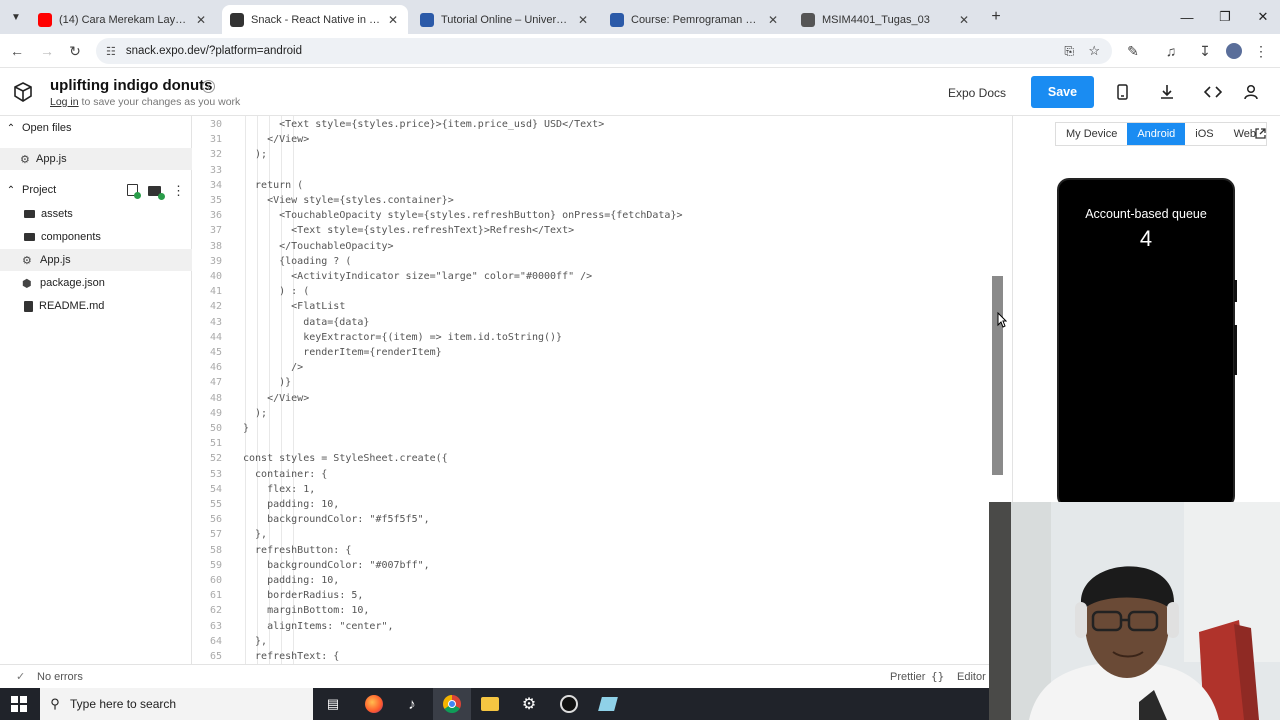 The height and width of the screenshot is (720, 1280). I want to click on code-line: data={data}, so click(336, 322).